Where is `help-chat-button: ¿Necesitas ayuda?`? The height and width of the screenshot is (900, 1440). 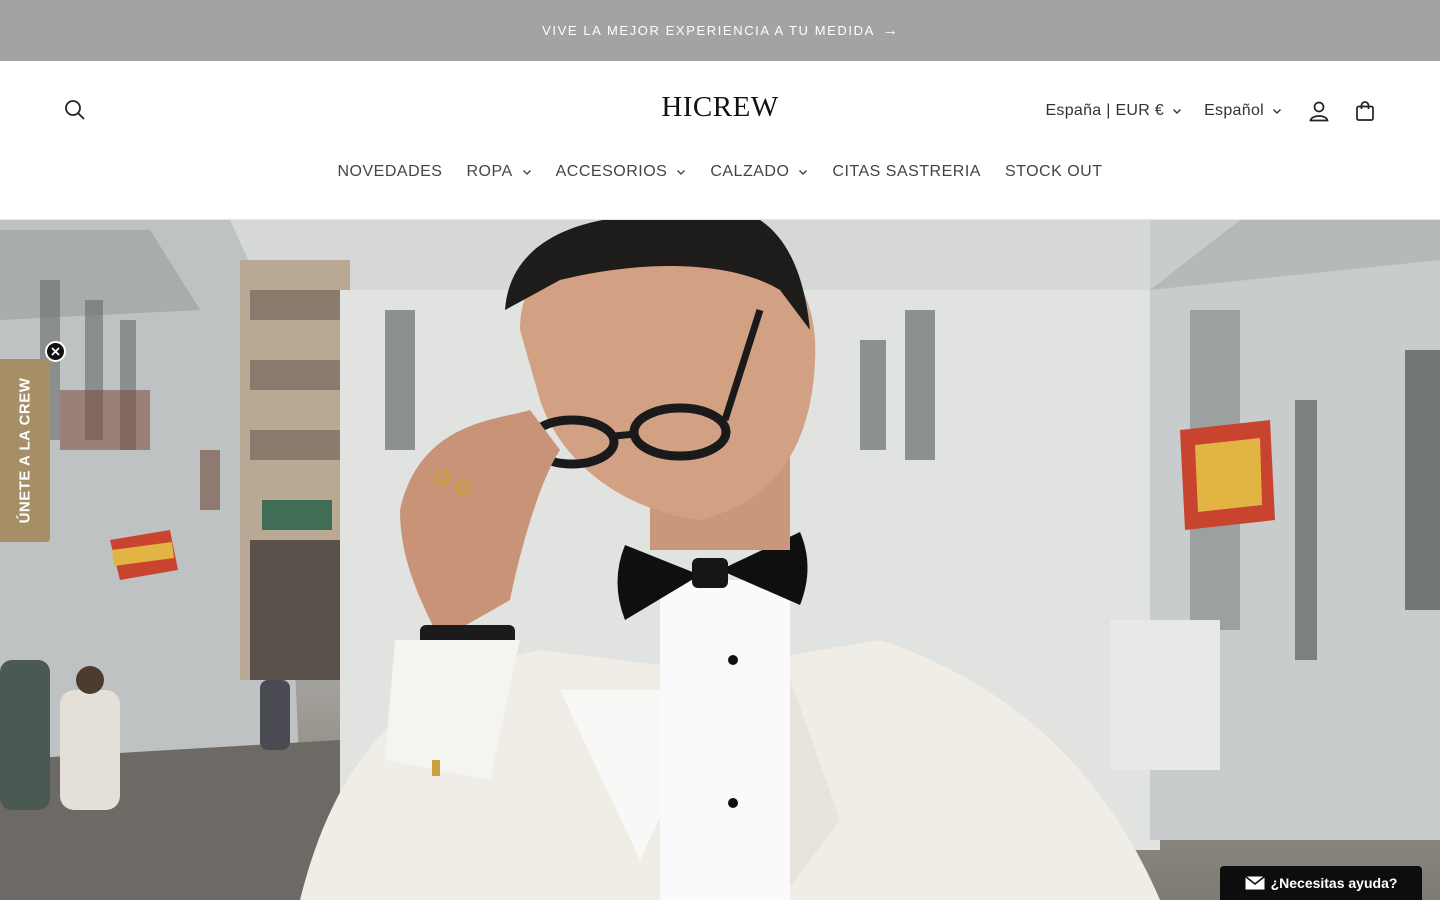 help-chat-button: ¿Necesitas ayuda? is located at coordinates (1321, 883).